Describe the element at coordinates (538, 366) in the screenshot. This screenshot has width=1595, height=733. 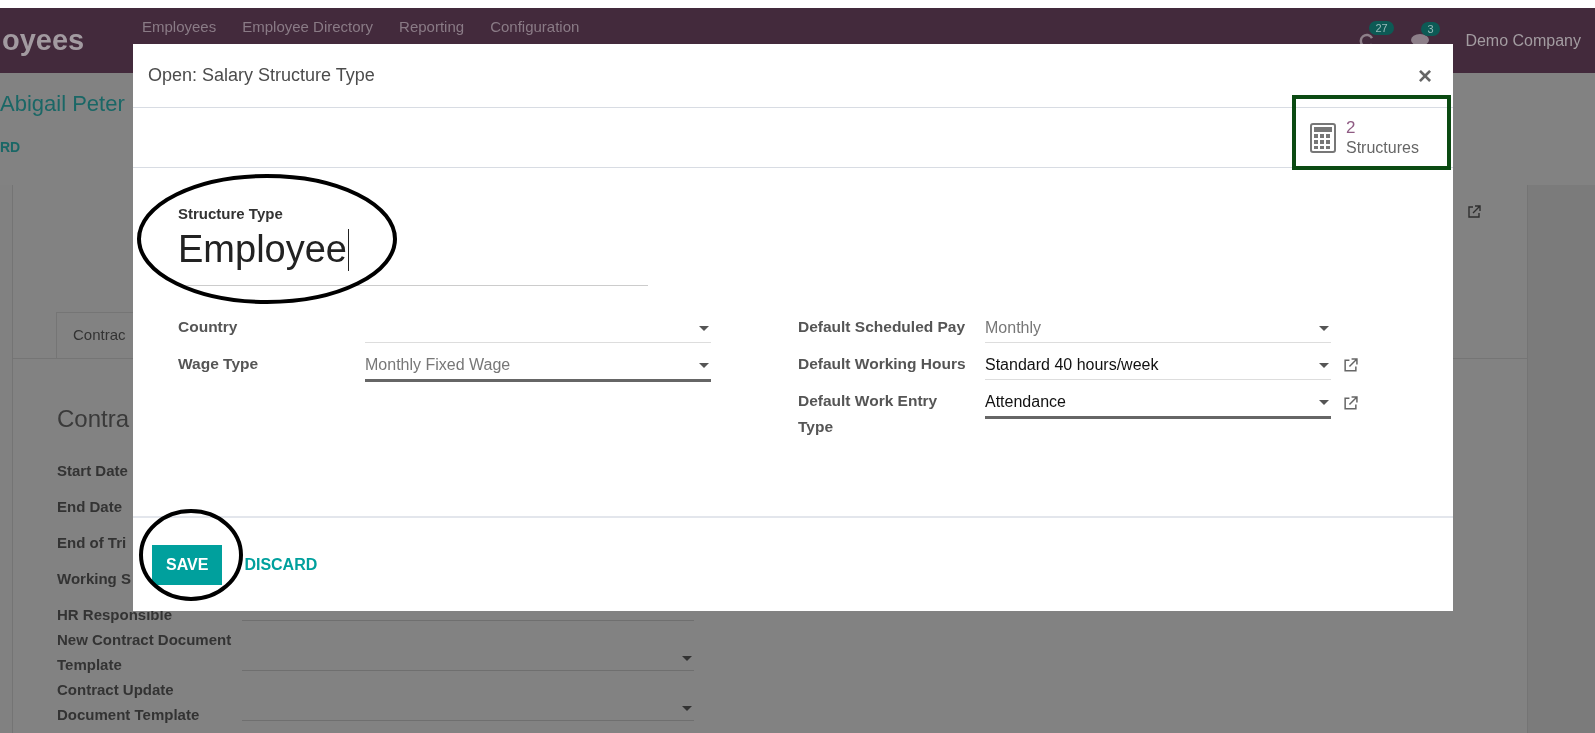
I see `dropdown-field: Monthly Fixed Wage` at that location.